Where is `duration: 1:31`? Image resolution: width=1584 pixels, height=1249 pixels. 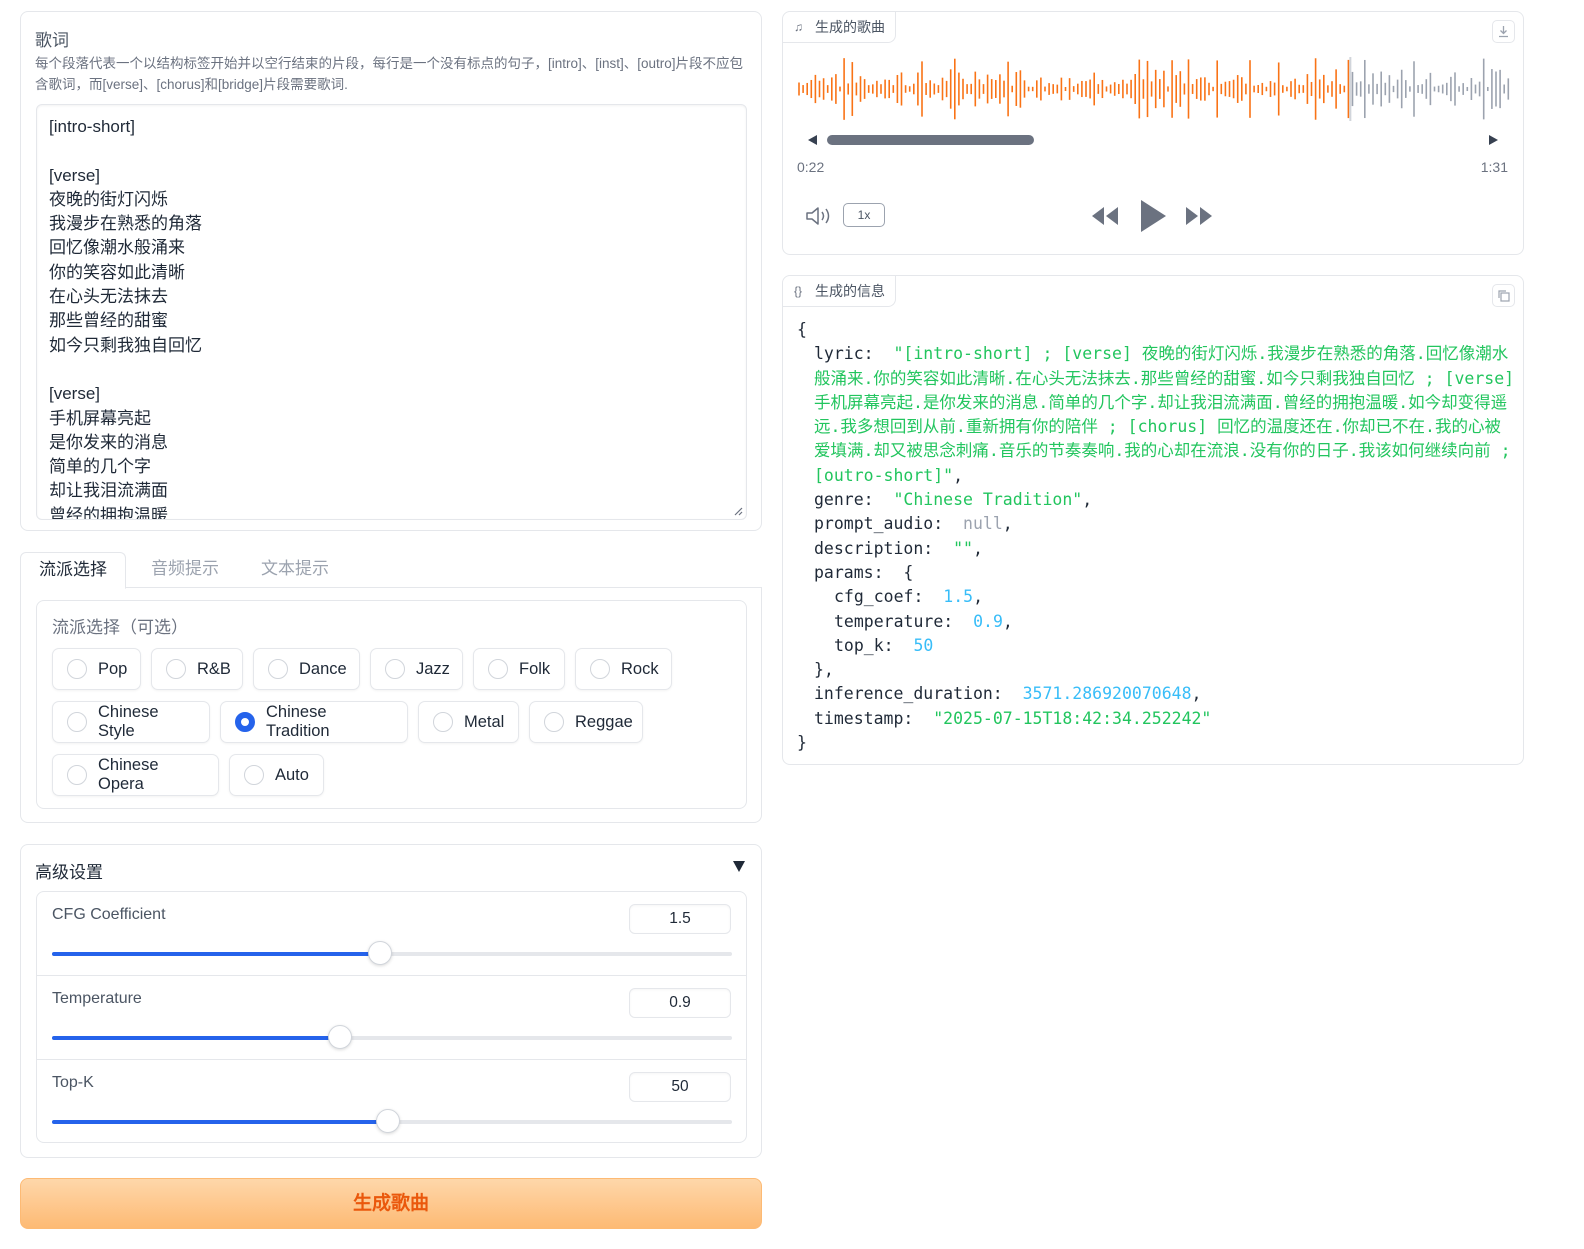
duration: 1:31 is located at coordinates (1494, 167).